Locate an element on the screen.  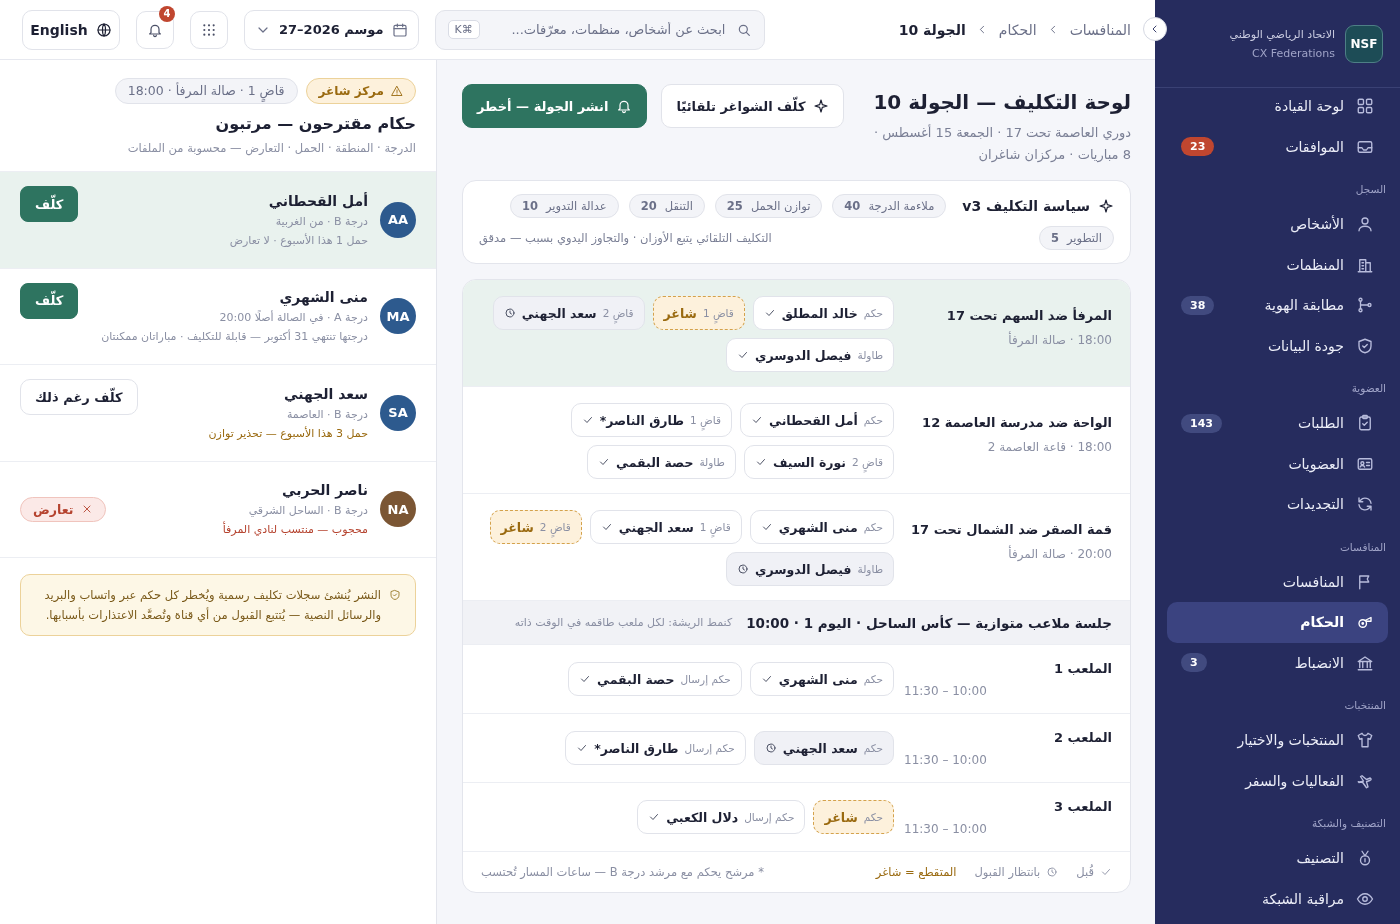
assignment-chip: حكم إرسال حصة البقمي is located at coordinates (655, 679).